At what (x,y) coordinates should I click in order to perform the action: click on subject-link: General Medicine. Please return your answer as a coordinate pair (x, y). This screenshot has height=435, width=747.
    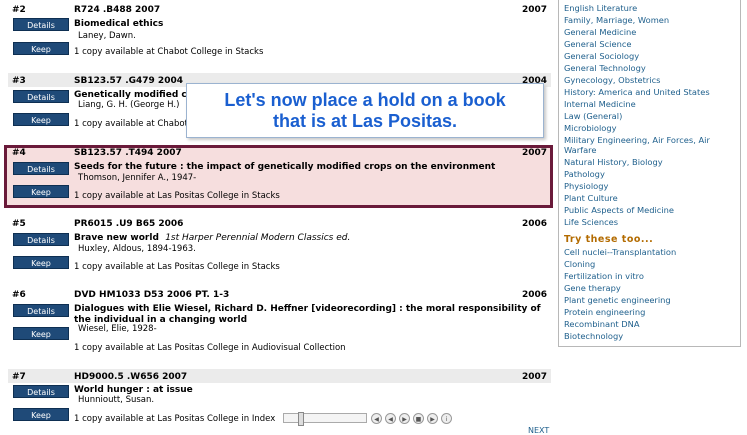
    Looking at the image, I should click on (650, 32).